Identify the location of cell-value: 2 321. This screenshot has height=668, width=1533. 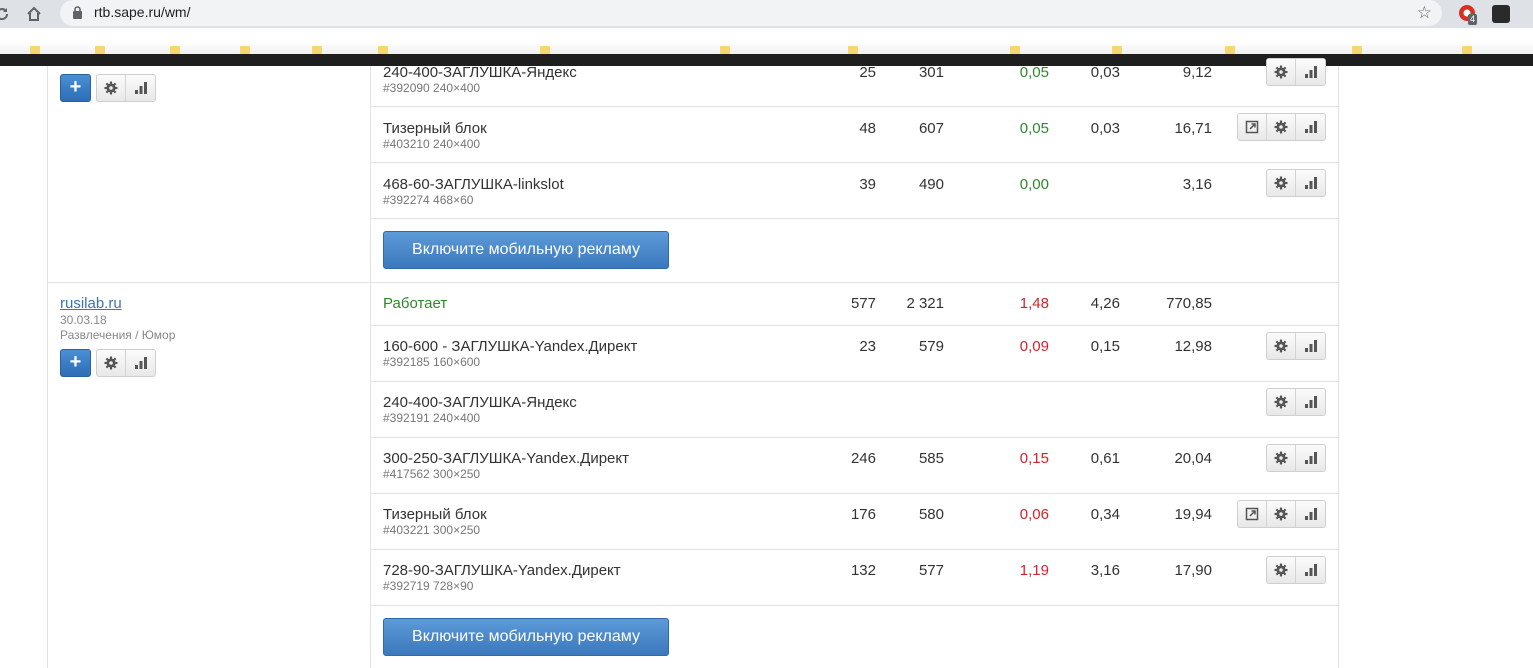
(925, 303).